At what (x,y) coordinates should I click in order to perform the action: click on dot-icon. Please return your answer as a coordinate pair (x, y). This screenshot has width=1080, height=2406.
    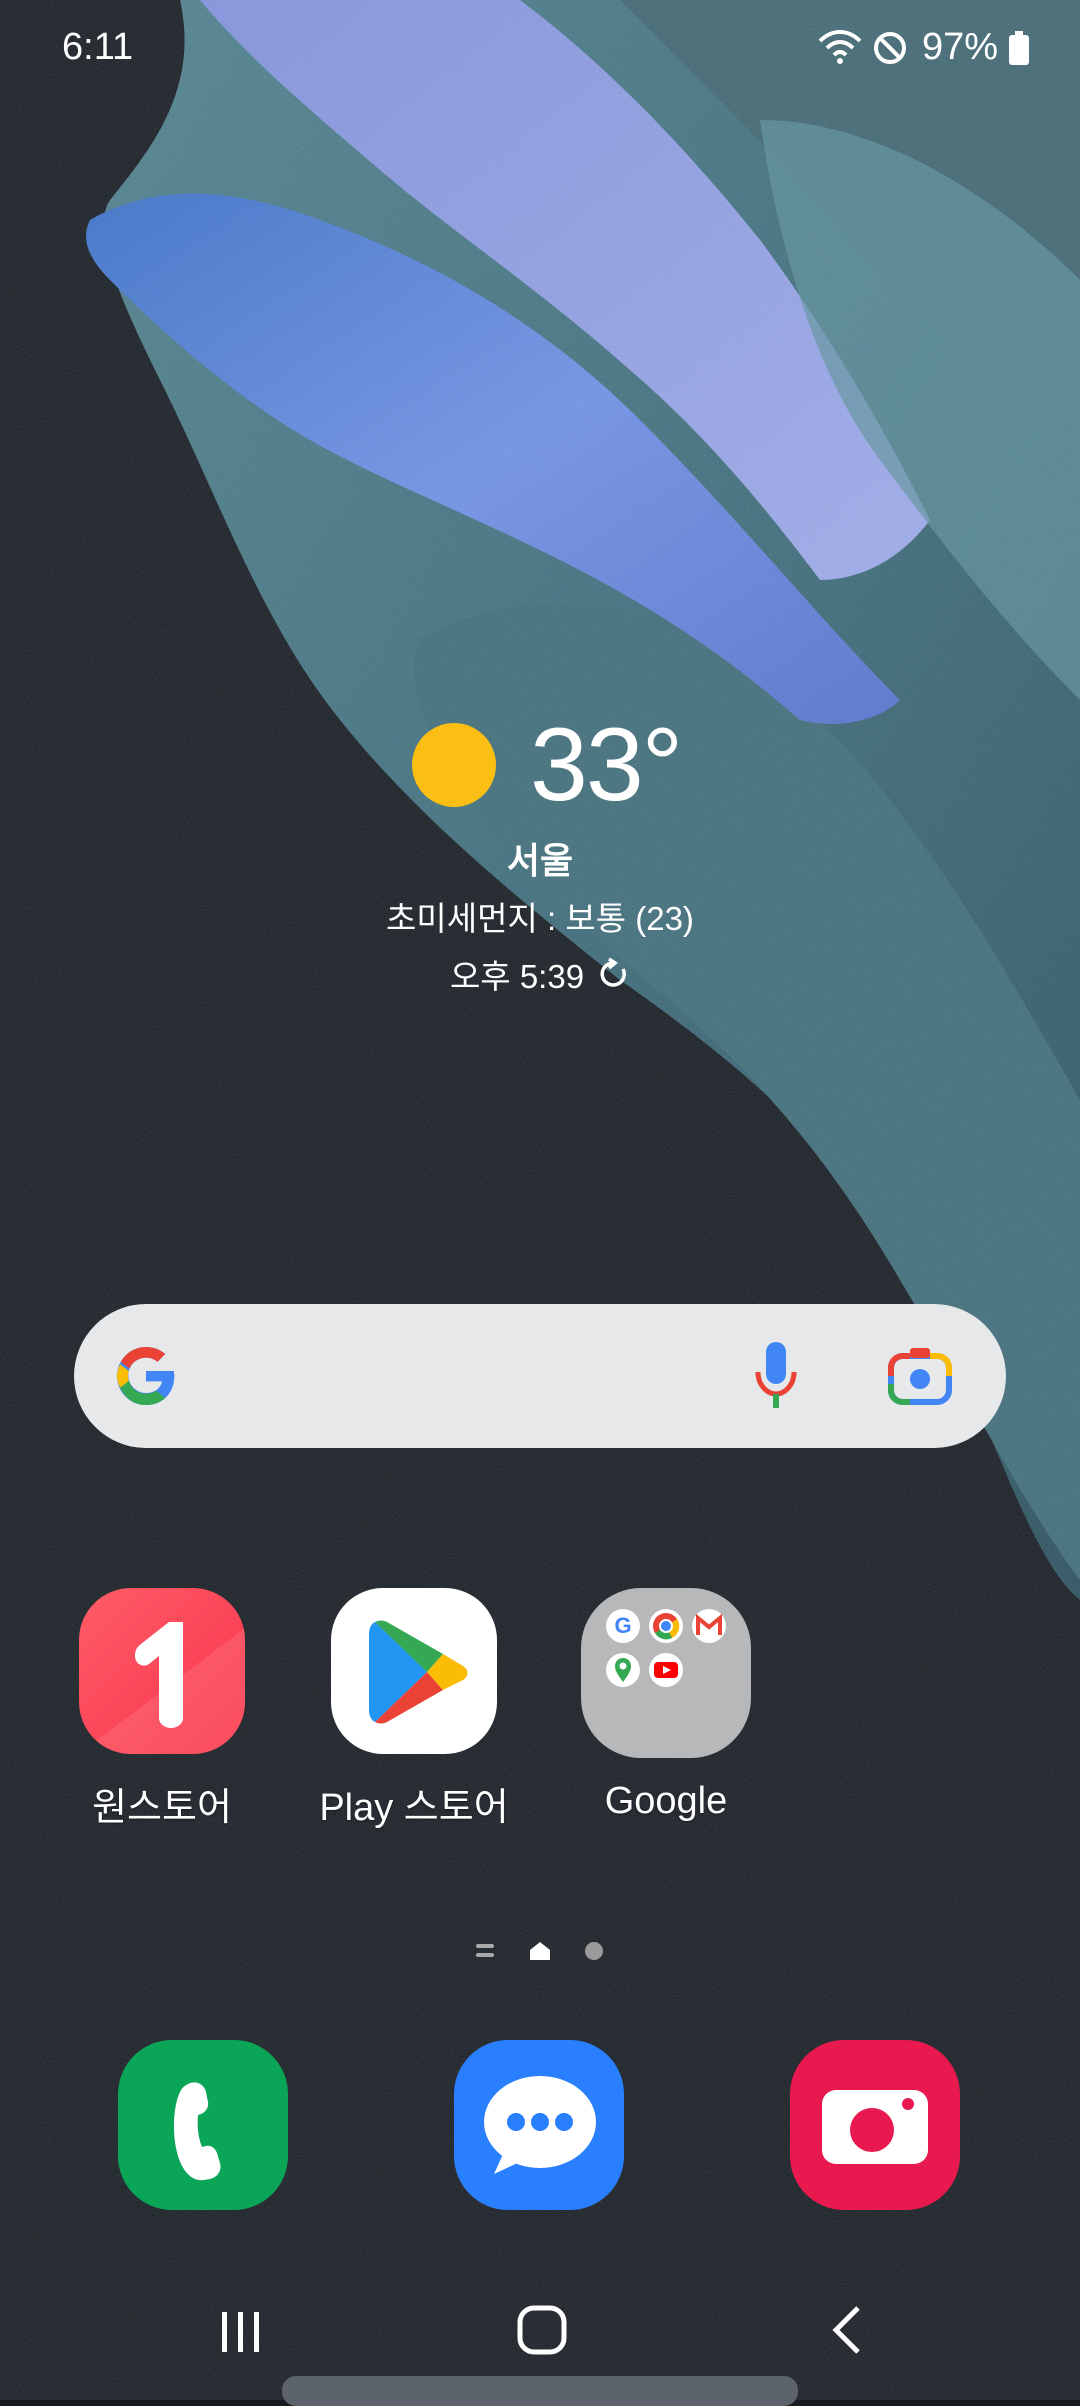
    Looking at the image, I should click on (594, 1951).